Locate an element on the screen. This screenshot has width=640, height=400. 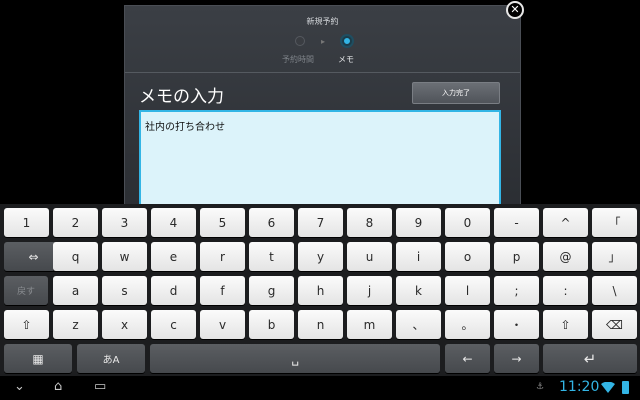
dialog-title: 新規予約 is located at coordinates (322, 21).